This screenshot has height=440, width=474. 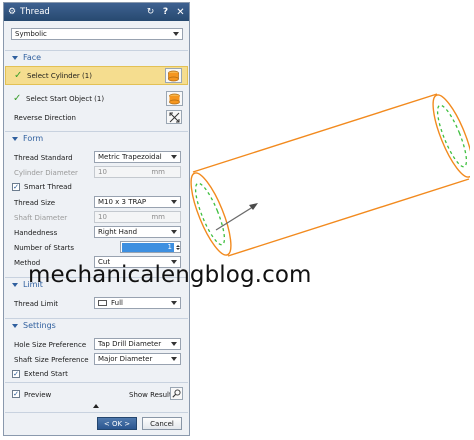 I want to click on cylinder-diameter-label: Cylinder Diameter, so click(x=46, y=173).